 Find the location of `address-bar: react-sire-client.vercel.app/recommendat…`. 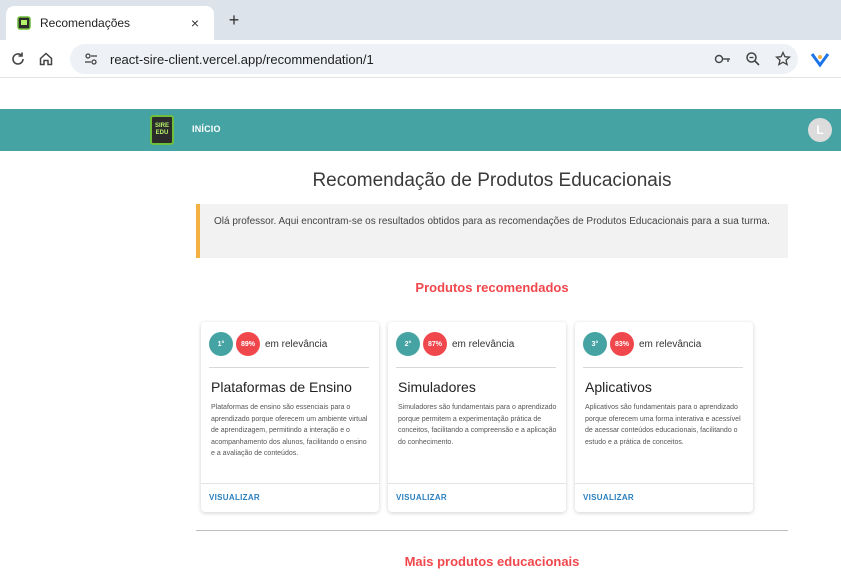

address-bar: react-sire-client.vercel.app/recommendat… is located at coordinates (434, 59).